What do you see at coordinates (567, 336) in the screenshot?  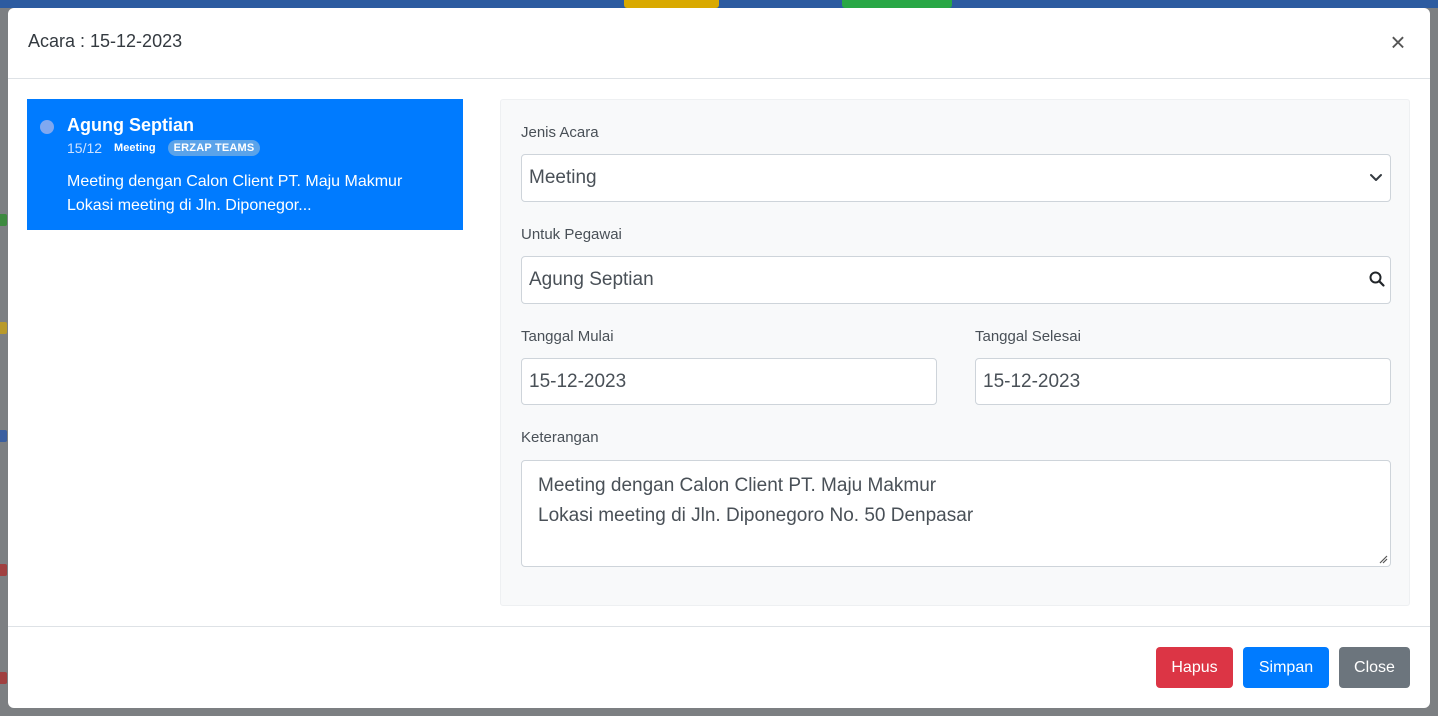 I see `tanggal-mulai-label: Tanggal Mulai` at bounding box center [567, 336].